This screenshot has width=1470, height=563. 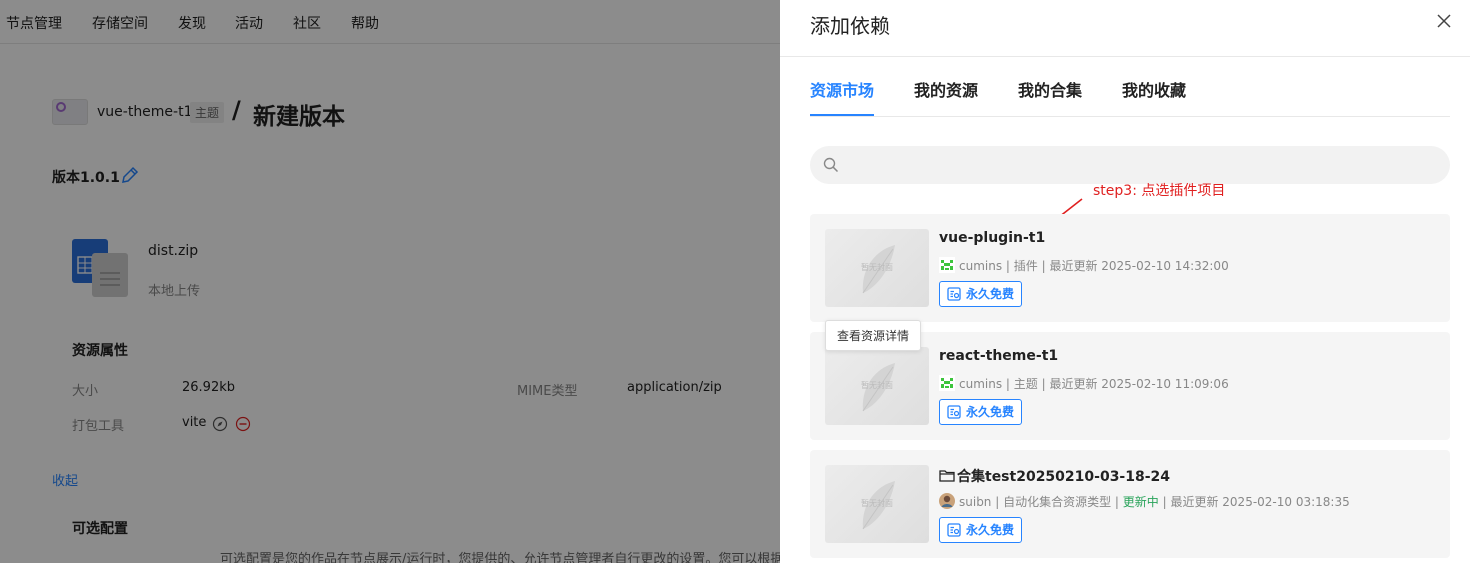 What do you see at coordinates (1145, 165) in the screenshot?
I see `search-input` at bounding box center [1145, 165].